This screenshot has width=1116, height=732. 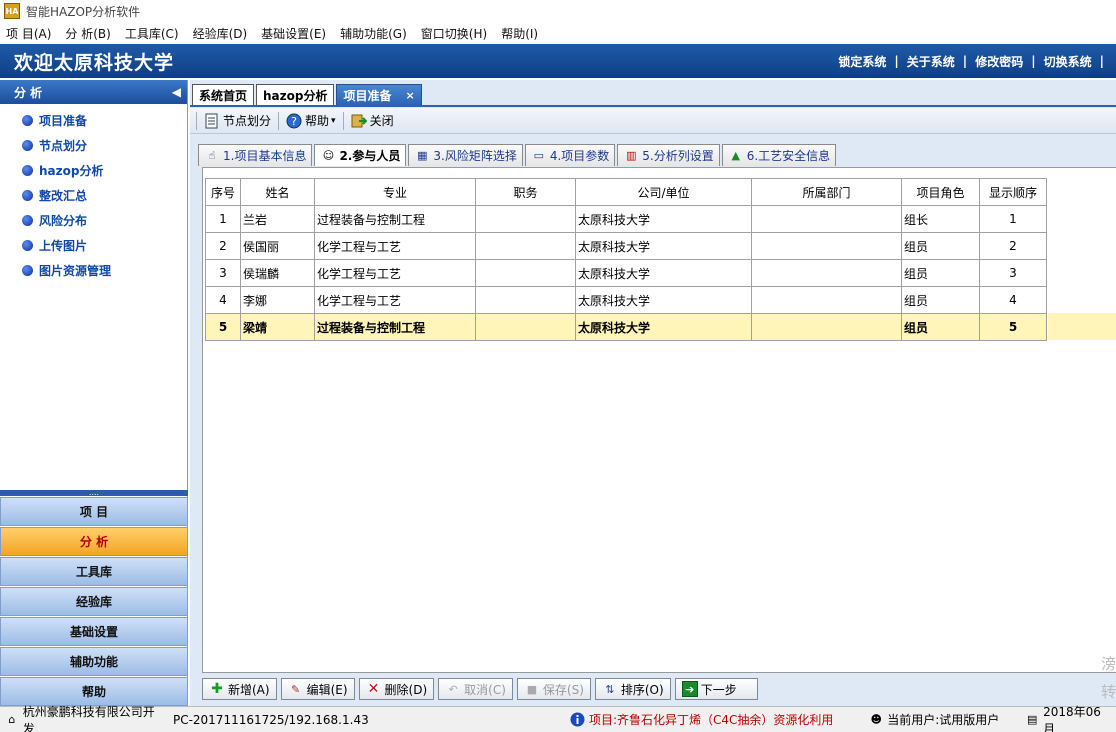 I want to click on col-header-department: 所属部门, so click(x=826, y=192).